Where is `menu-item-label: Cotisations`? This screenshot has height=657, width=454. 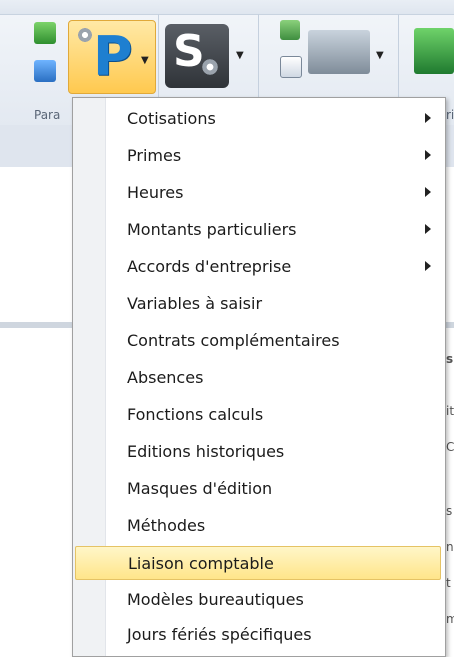 menu-item-label: Cotisations is located at coordinates (171, 118).